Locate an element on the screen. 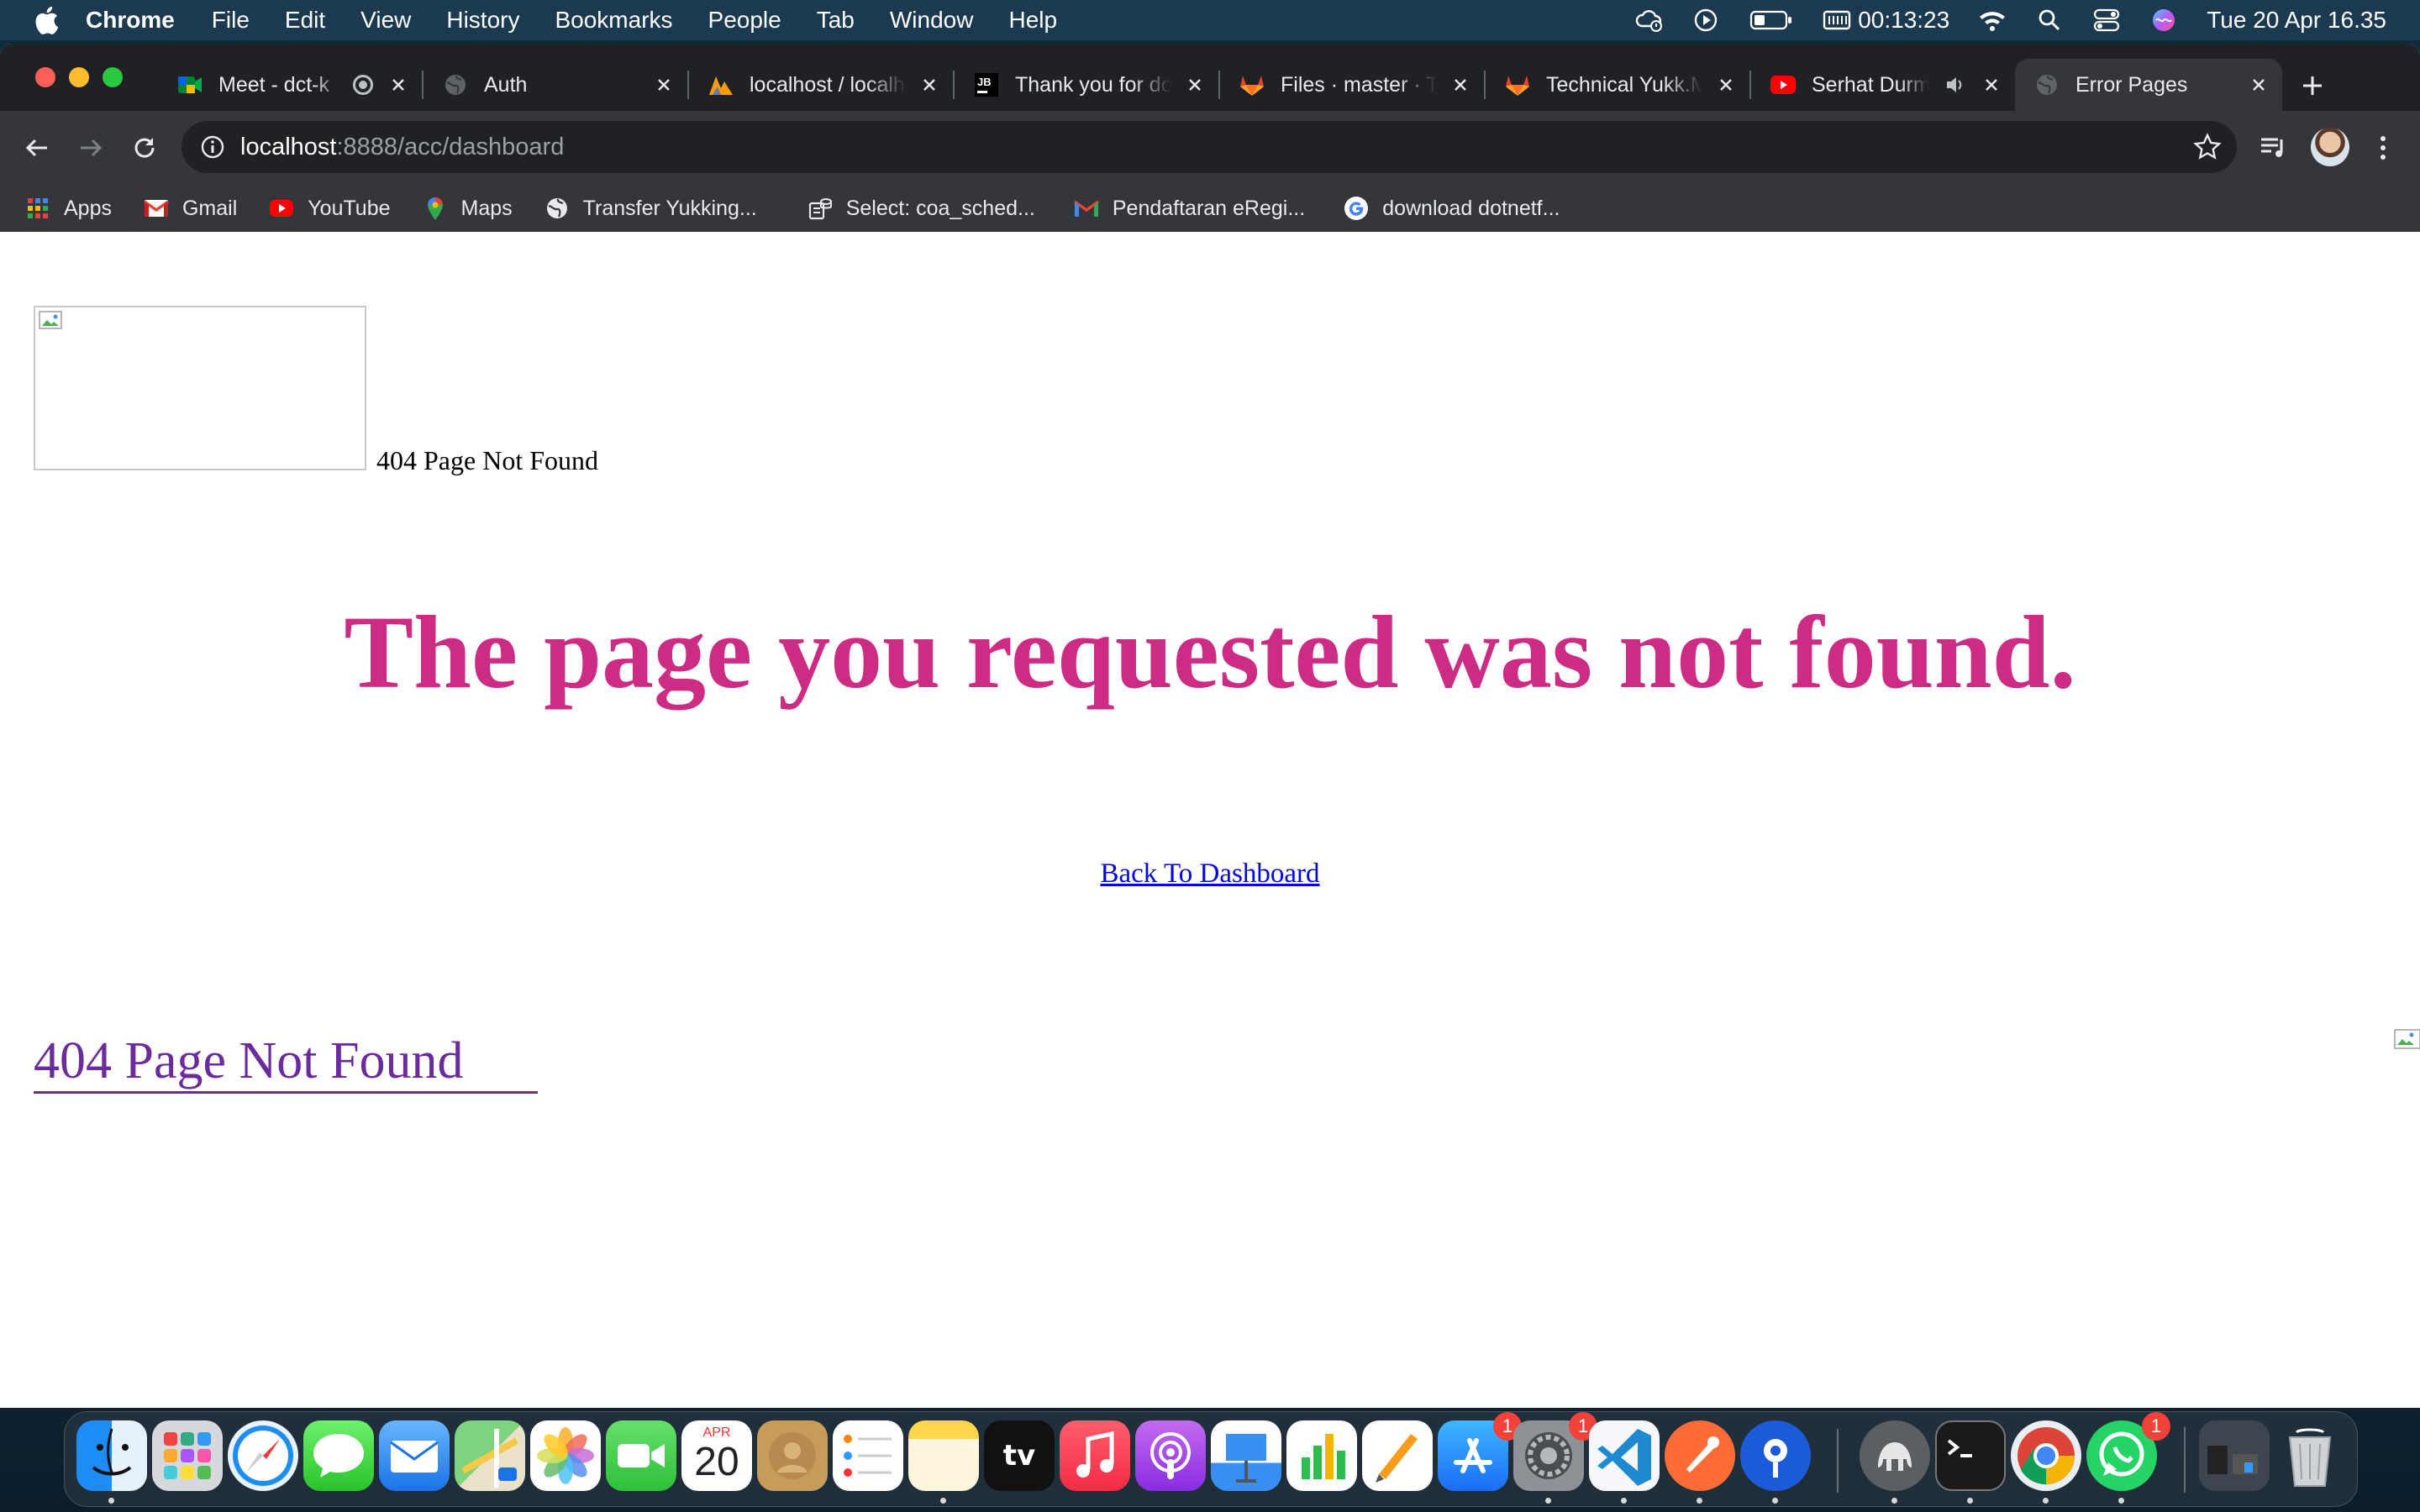  pages-icon is located at coordinates (1397, 1455).